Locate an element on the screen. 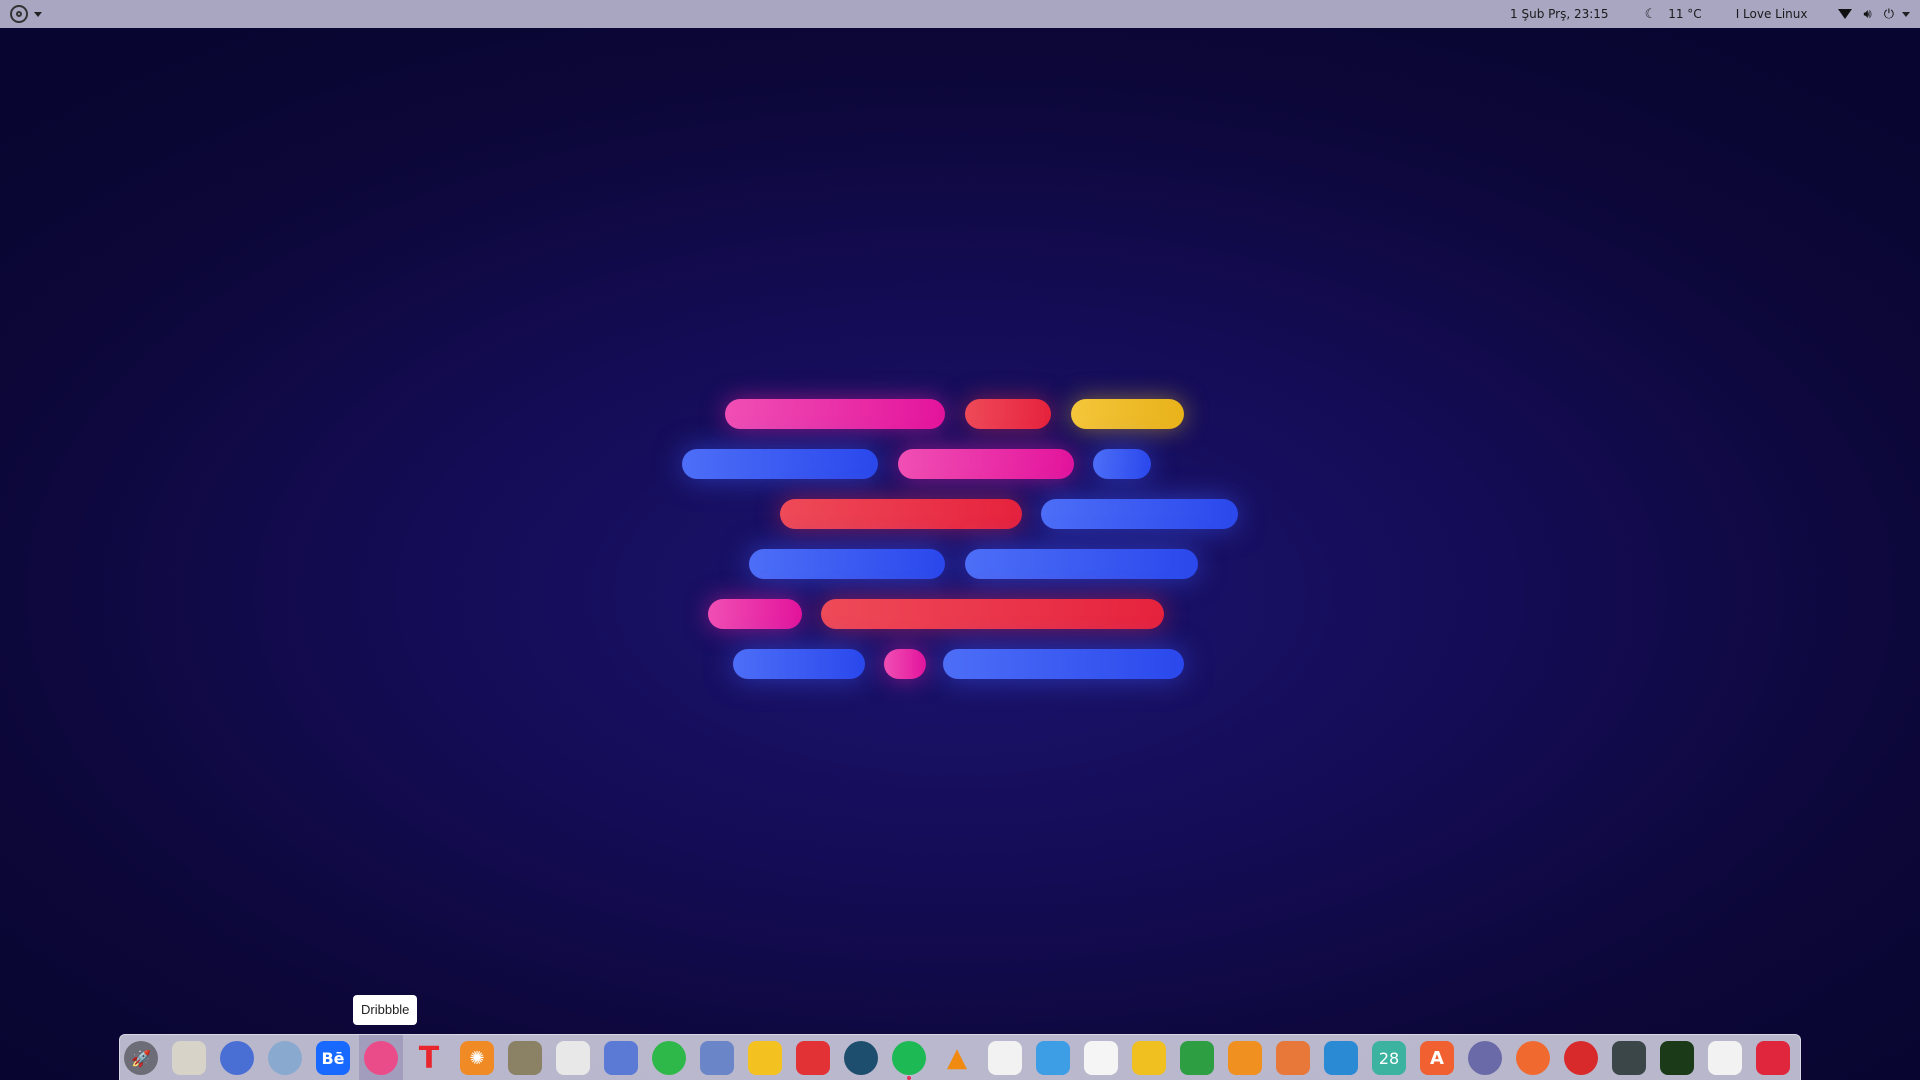 The image size is (1920, 1080). temperature: 11 °C is located at coordinates (1684, 14).